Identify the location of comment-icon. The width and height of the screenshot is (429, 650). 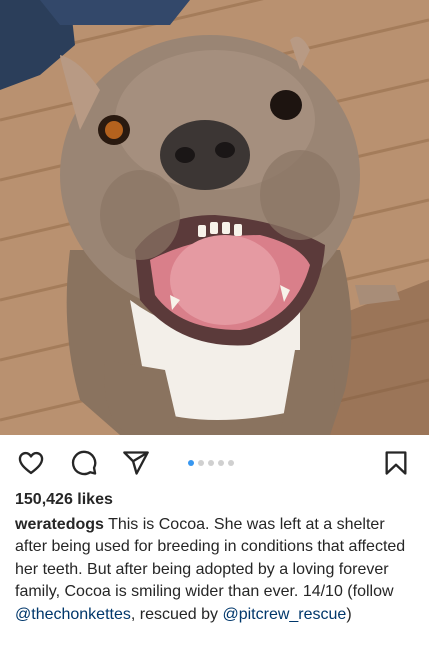
(84, 463).